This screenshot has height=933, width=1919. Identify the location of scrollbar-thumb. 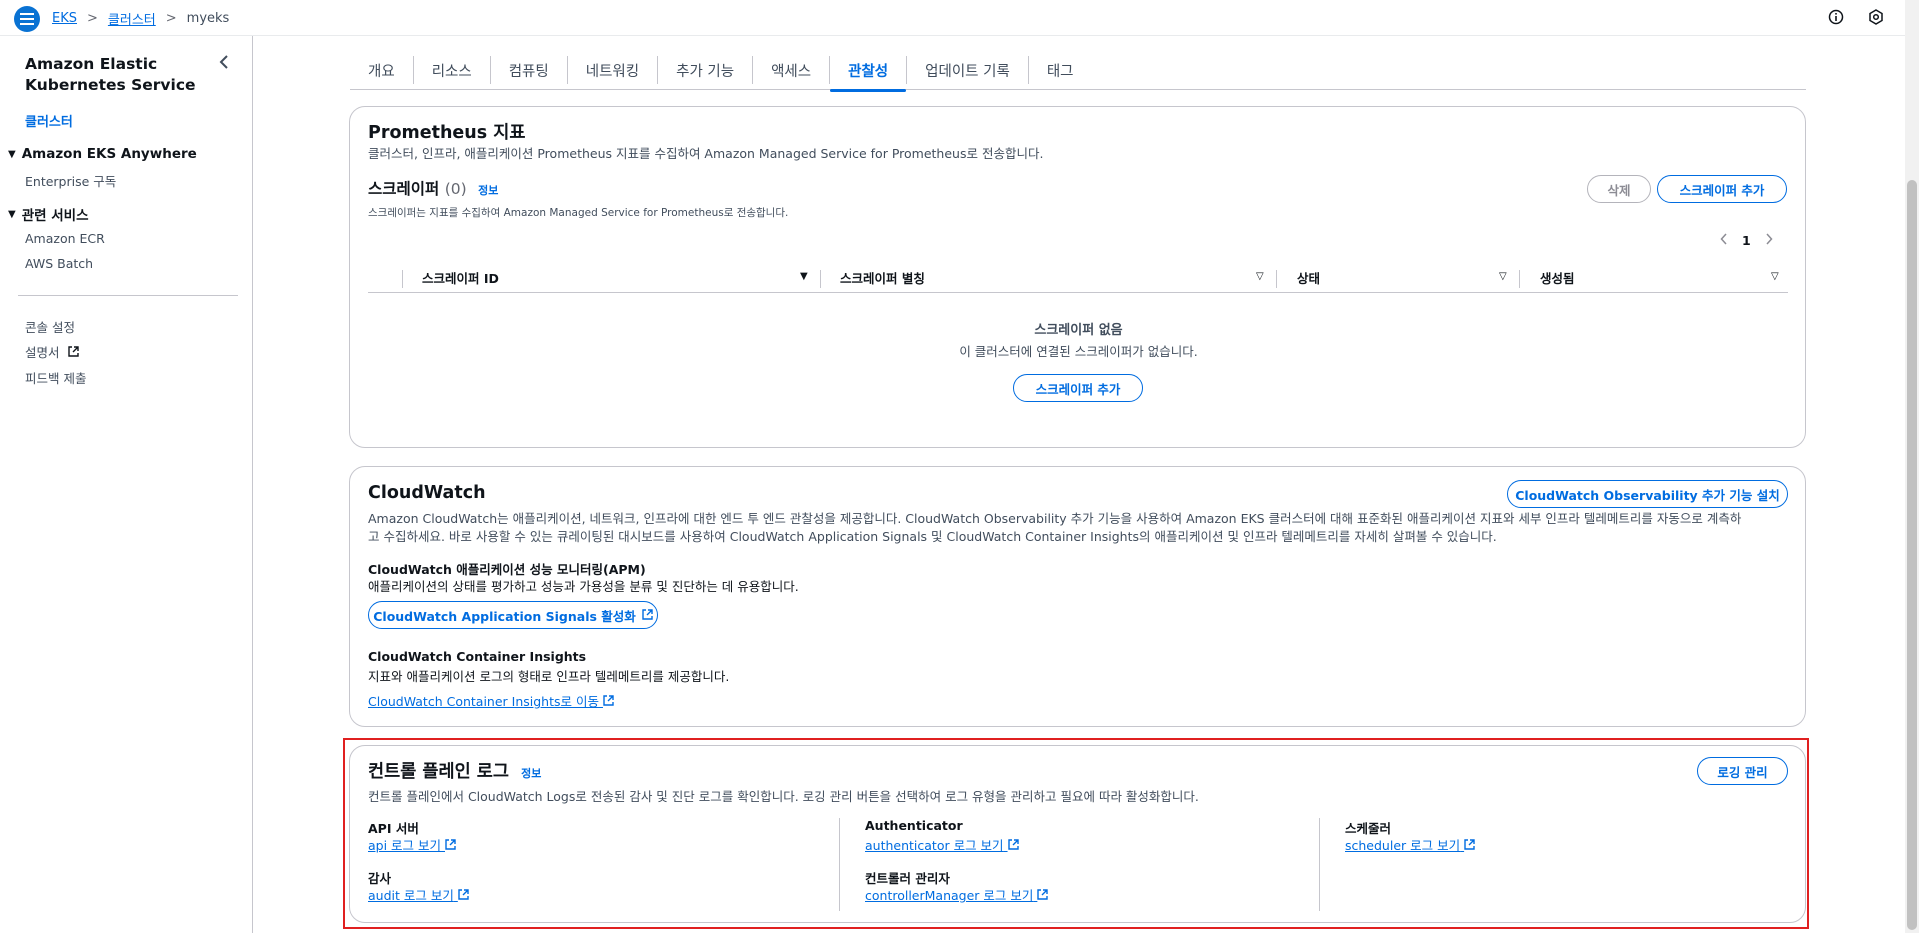
(1912, 555).